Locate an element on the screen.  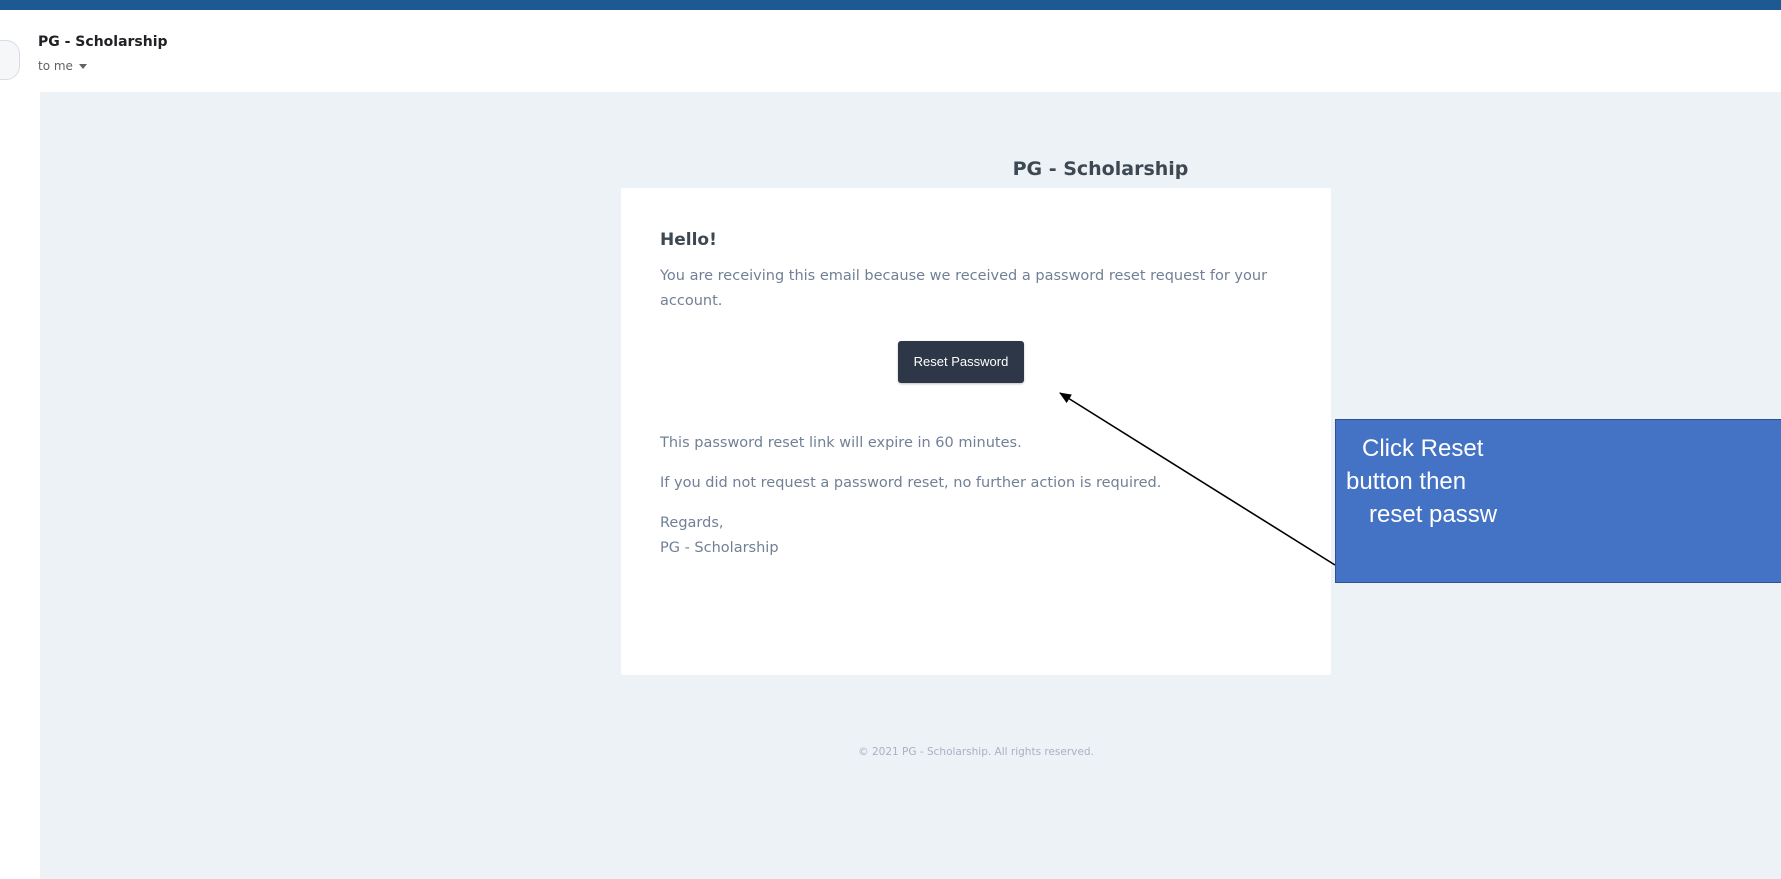
callout-line: button then is located at coordinates (1406, 481).